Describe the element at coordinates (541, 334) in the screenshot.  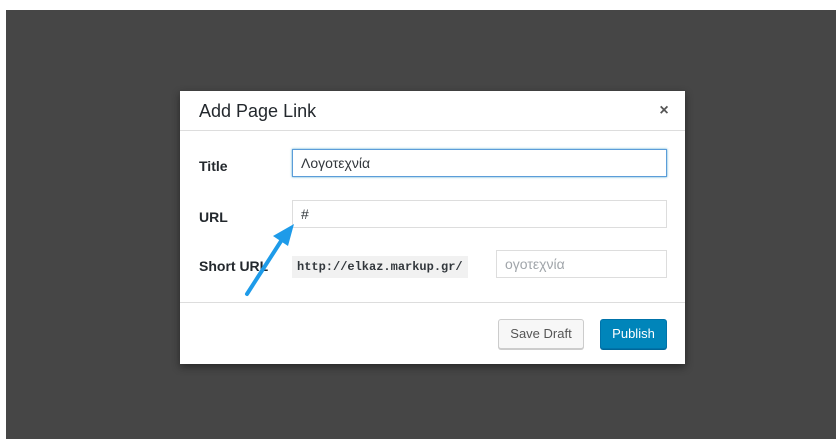
I see `save-draft-button: Save Draft` at that location.